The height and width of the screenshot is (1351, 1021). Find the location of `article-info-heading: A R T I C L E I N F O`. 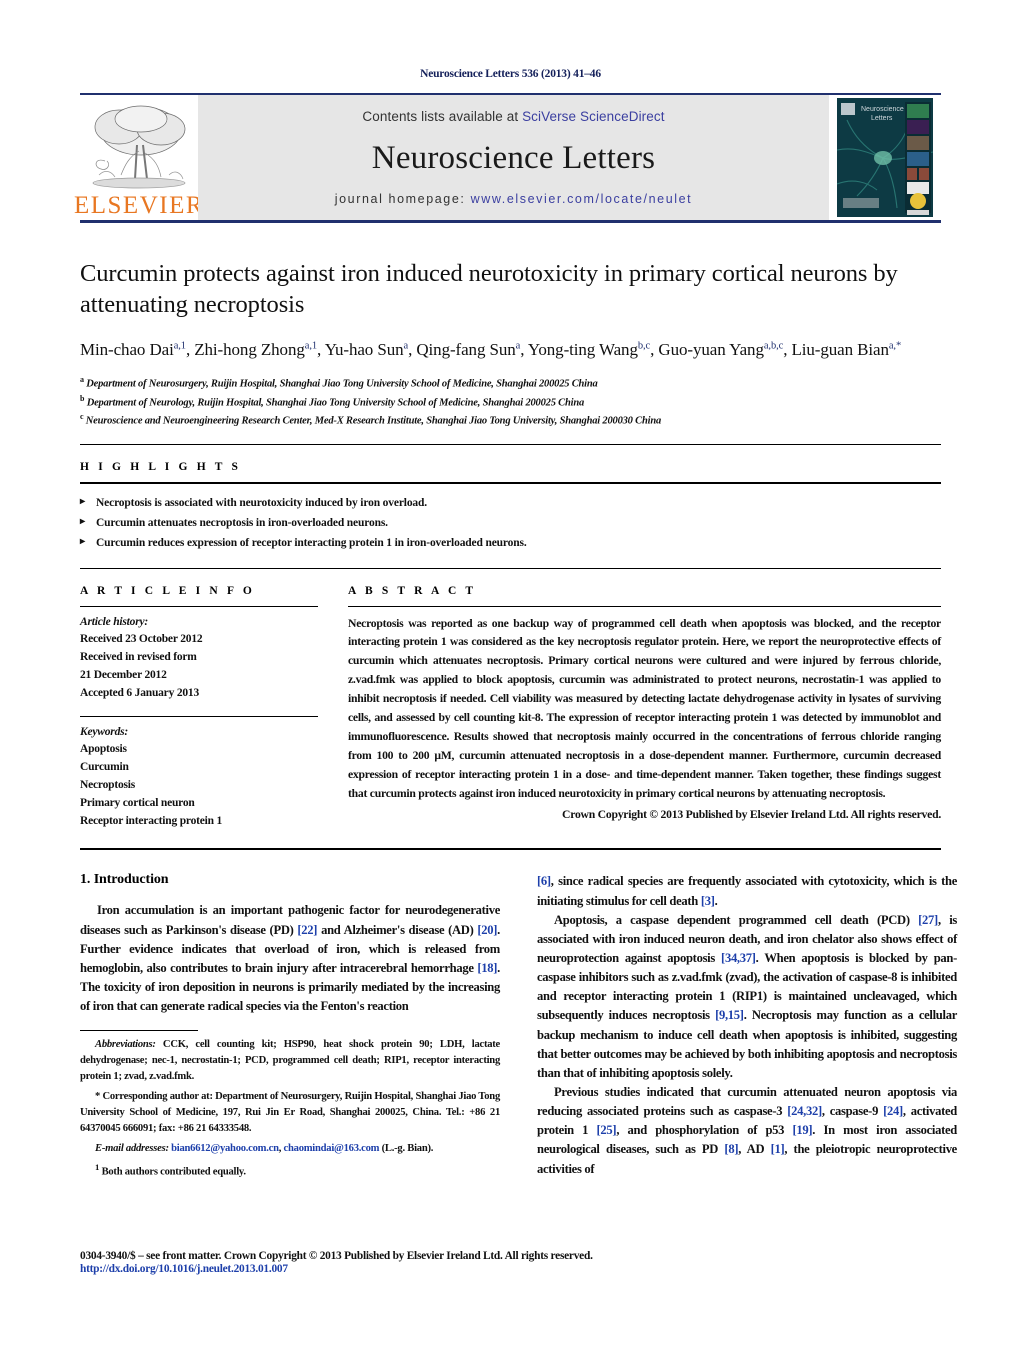

article-info-heading: A R T I C L E I N F O is located at coordinates (167, 590).